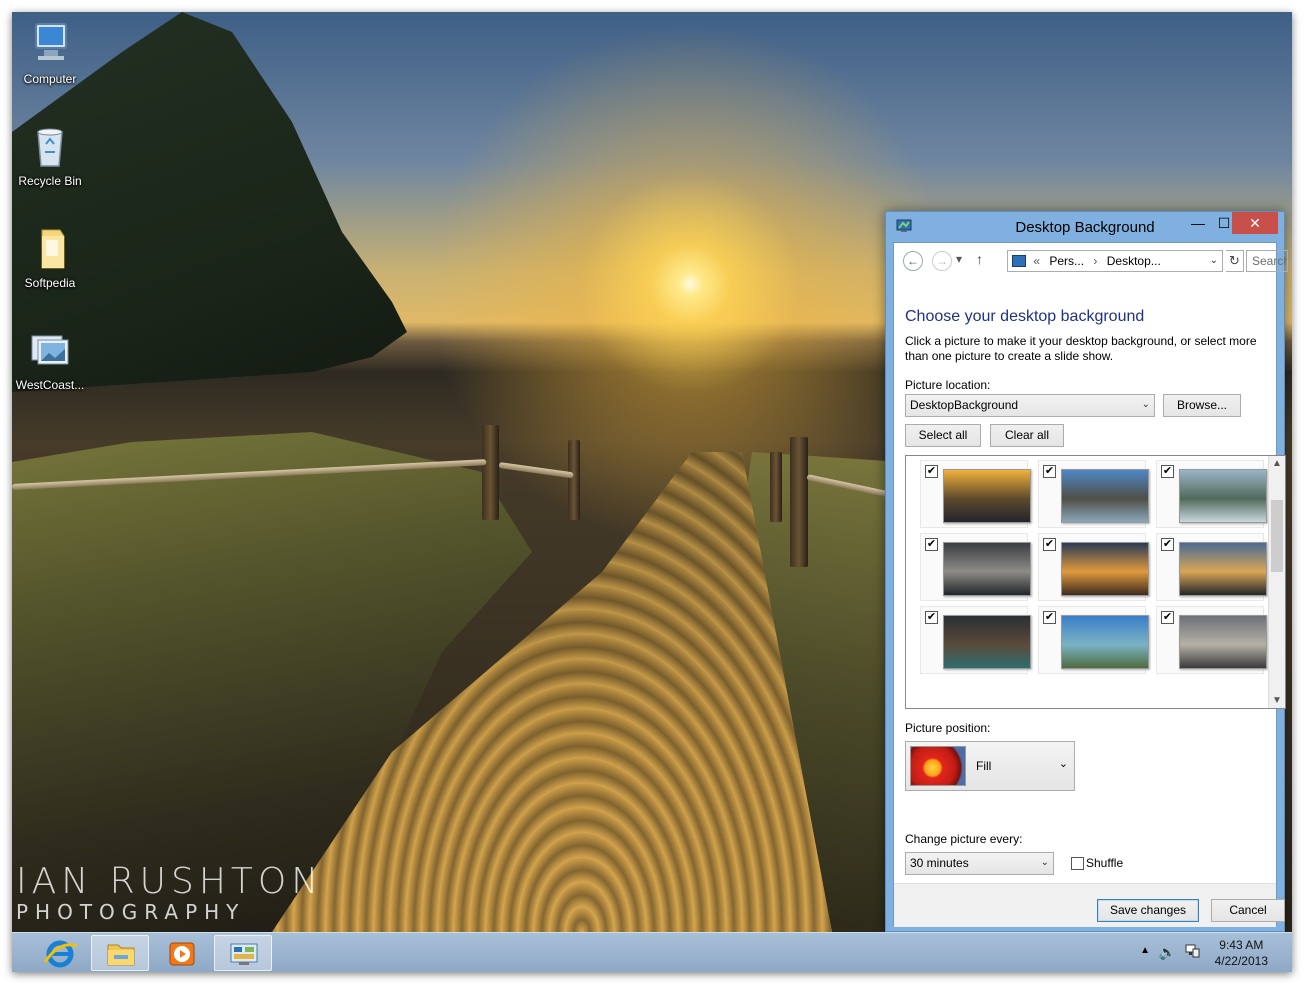  I want to click on address-dropdown-icon: ⌄, so click(1214, 261).